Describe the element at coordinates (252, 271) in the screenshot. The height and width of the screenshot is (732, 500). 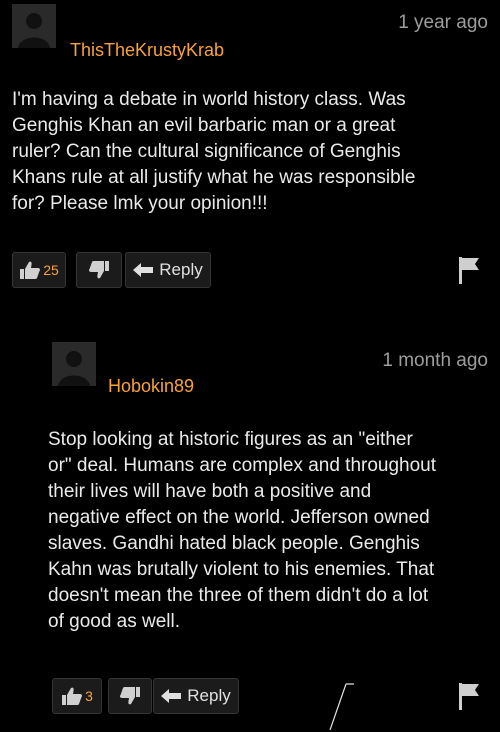
I see `comment-actions: 25 Reply` at that location.